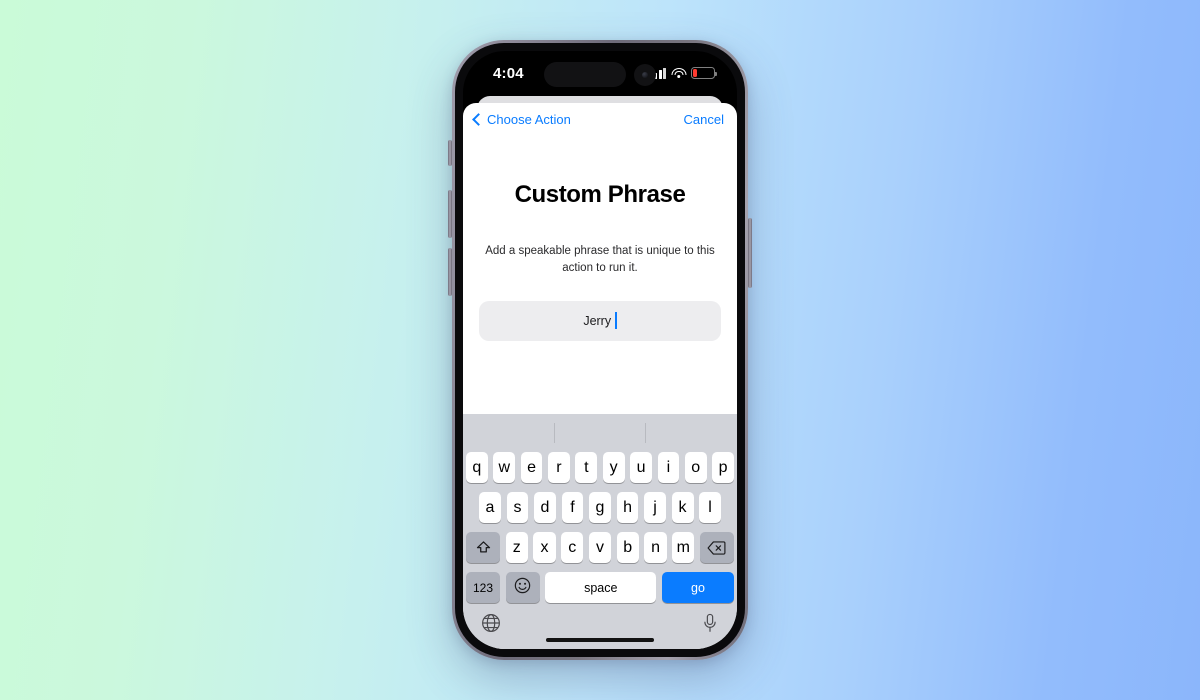 The image size is (1200, 700). I want to click on key-i: i, so click(668, 467).